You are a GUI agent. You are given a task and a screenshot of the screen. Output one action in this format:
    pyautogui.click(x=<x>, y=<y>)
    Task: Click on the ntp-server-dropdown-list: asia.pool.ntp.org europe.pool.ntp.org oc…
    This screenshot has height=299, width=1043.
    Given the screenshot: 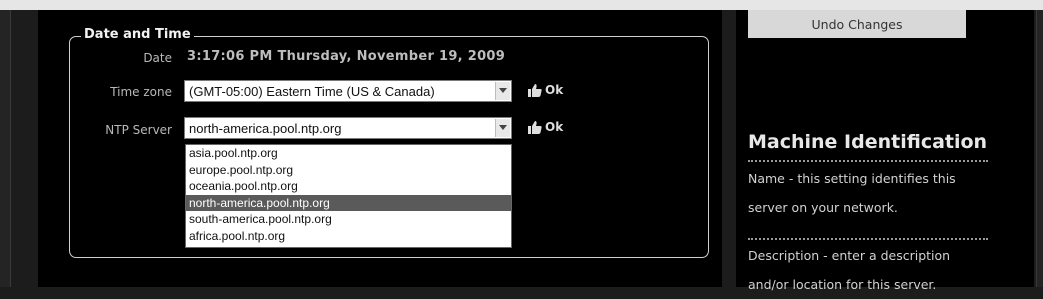 What is the action you would take?
    pyautogui.click(x=348, y=196)
    